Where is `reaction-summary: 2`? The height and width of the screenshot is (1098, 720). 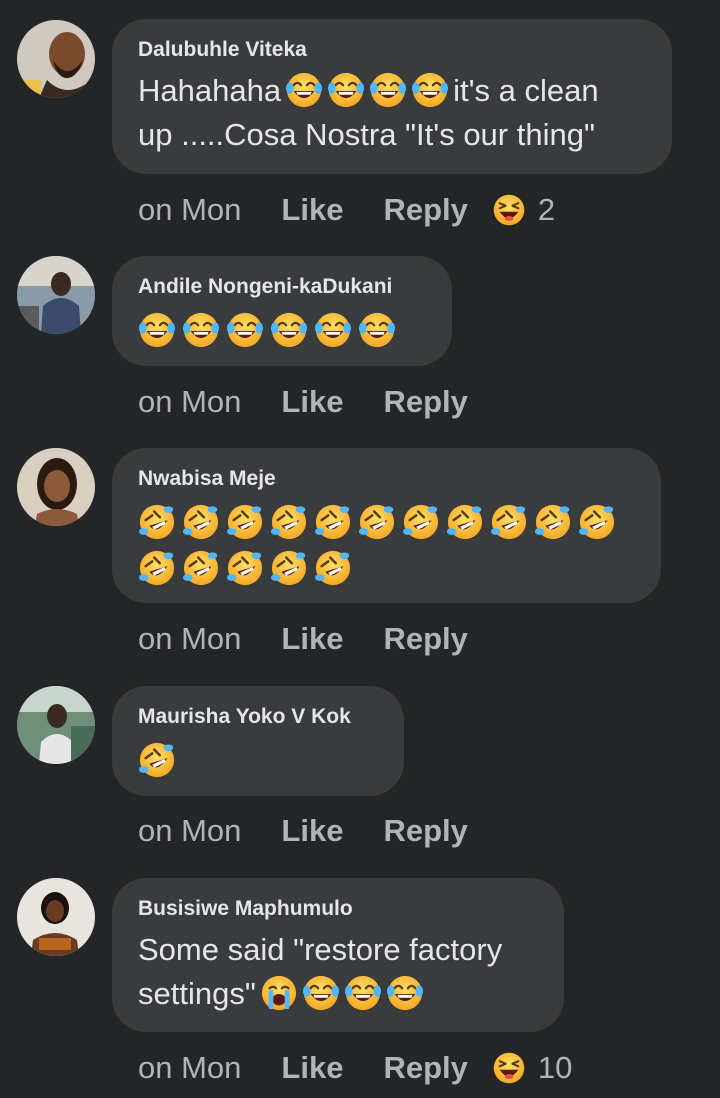
reaction-summary: 2 is located at coordinates (523, 210).